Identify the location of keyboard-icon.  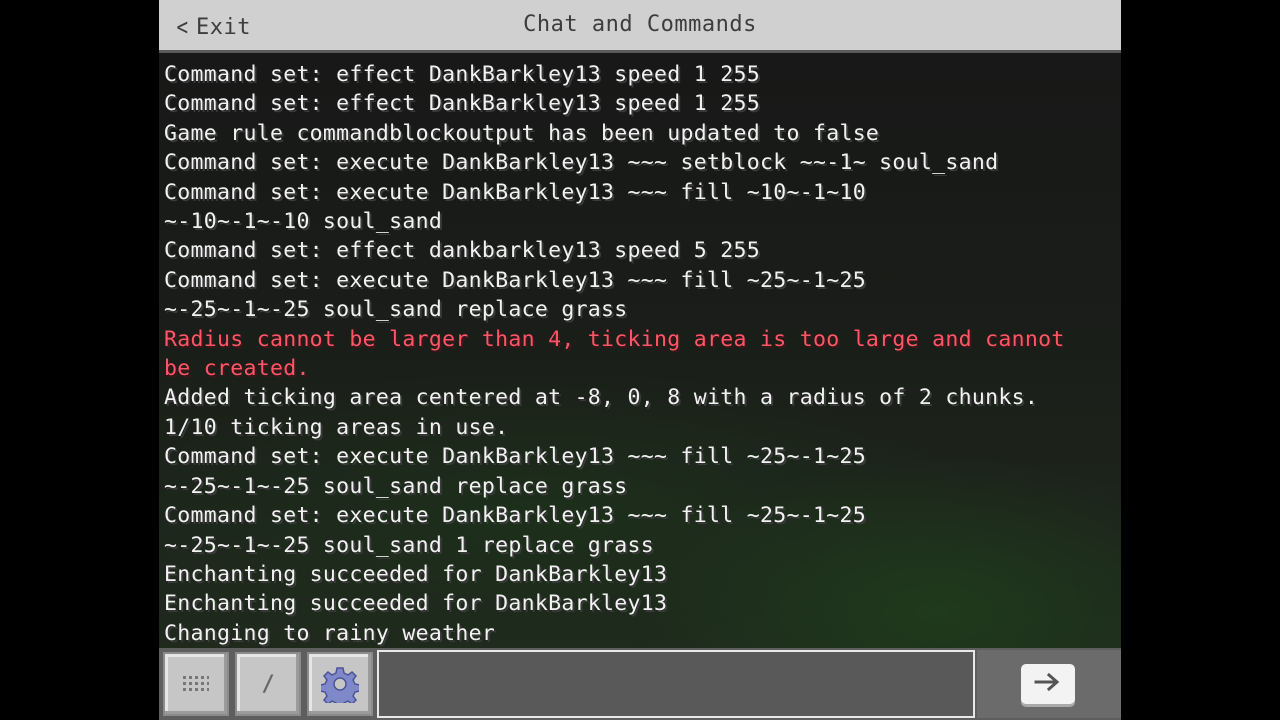
(196, 684).